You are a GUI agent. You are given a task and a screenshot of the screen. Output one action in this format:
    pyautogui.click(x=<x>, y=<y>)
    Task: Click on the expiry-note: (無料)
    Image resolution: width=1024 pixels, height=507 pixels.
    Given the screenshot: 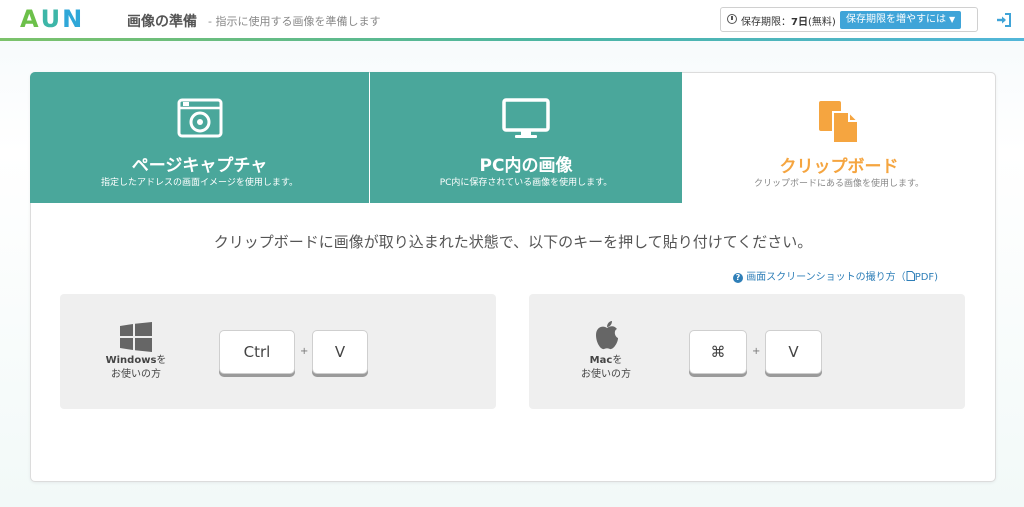 What is the action you would take?
    pyautogui.click(x=821, y=22)
    